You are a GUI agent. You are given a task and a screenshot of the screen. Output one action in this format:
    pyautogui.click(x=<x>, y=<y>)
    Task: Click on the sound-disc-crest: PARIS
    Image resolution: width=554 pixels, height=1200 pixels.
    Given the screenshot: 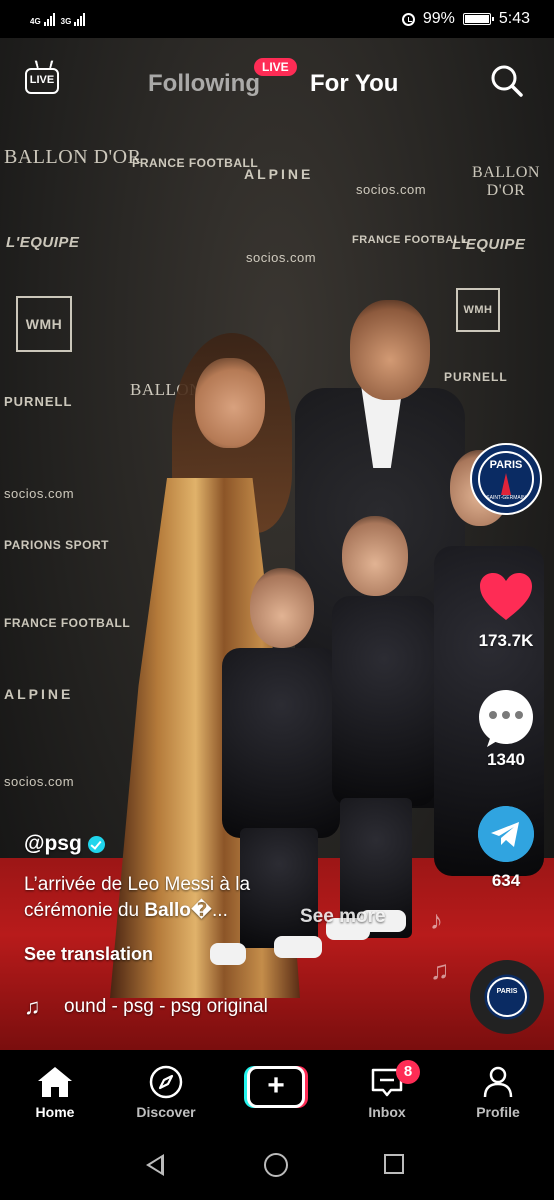 What is the action you would take?
    pyautogui.click(x=507, y=997)
    